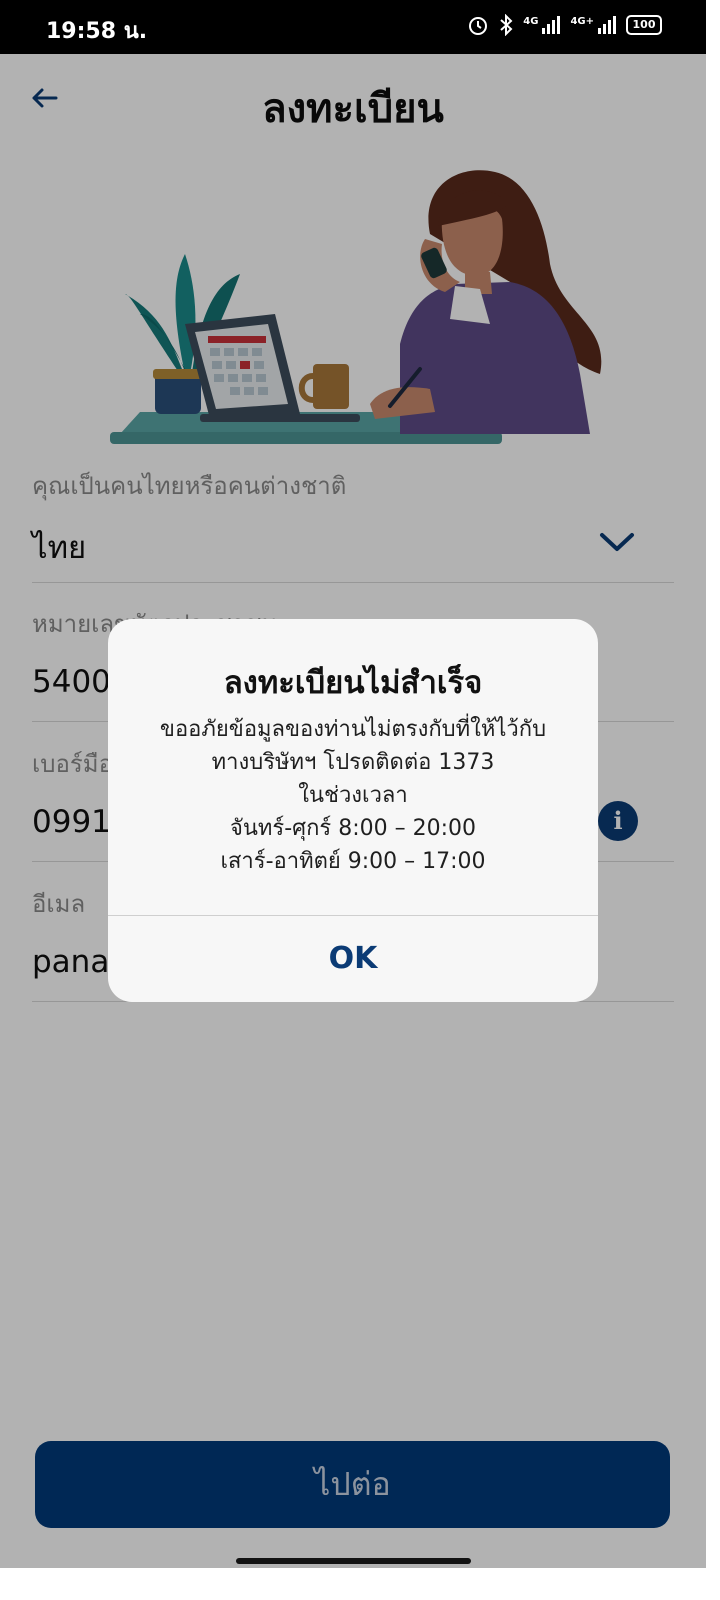 Image resolution: width=720 pixels, height=1600 pixels. Describe the element at coordinates (353, 762) in the screenshot. I see `dialog-message-line: ทางบริษัทฯ โปรดติดต่อ 1373` at that location.